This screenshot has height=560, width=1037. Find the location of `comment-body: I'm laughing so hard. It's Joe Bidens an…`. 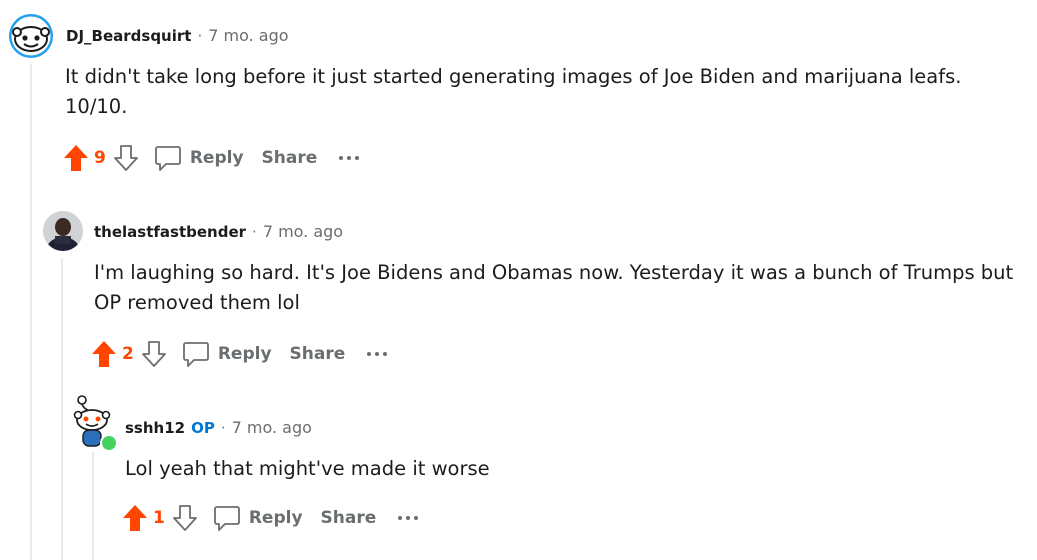

comment-body: I'm laughing so hard. It's Joe Bidens an… is located at coordinates (564, 288).